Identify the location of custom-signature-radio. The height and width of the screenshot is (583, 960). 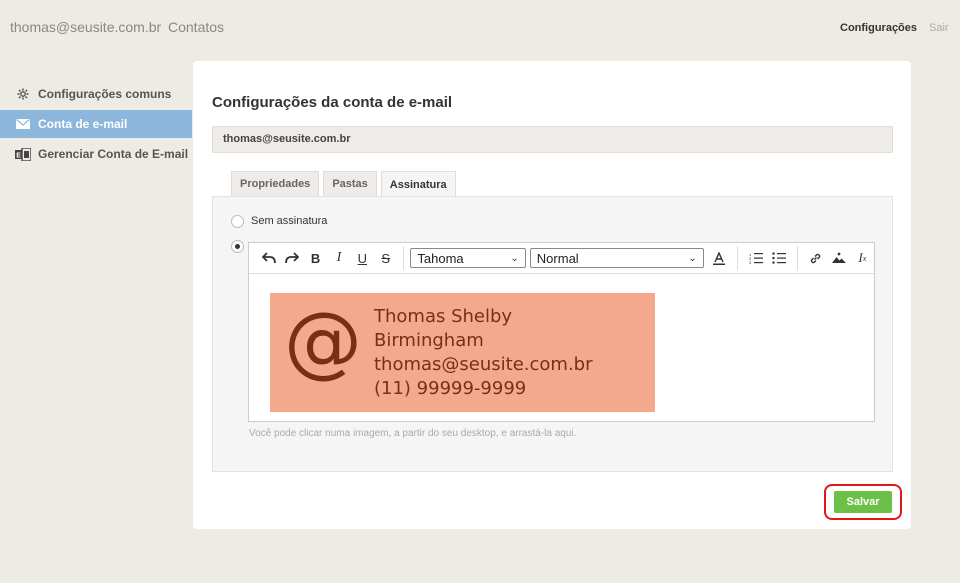
(237, 246).